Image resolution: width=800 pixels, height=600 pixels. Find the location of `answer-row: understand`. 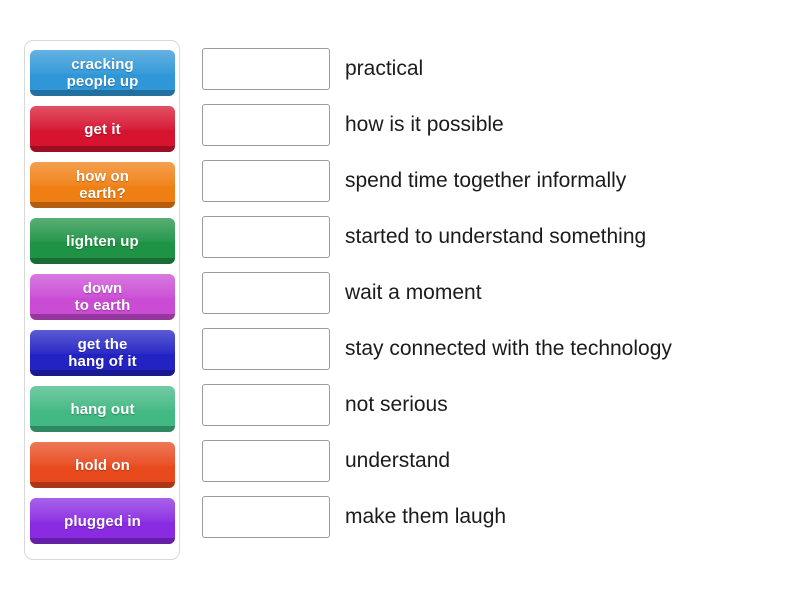

answer-row: understand is located at coordinates (492, 461).